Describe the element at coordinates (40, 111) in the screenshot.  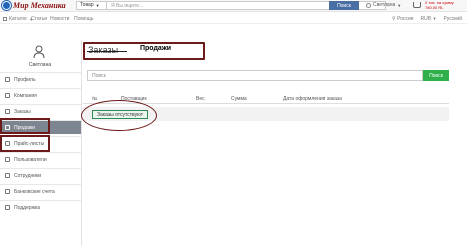
I see `sidebar-item-orders: Заказы` at that location.